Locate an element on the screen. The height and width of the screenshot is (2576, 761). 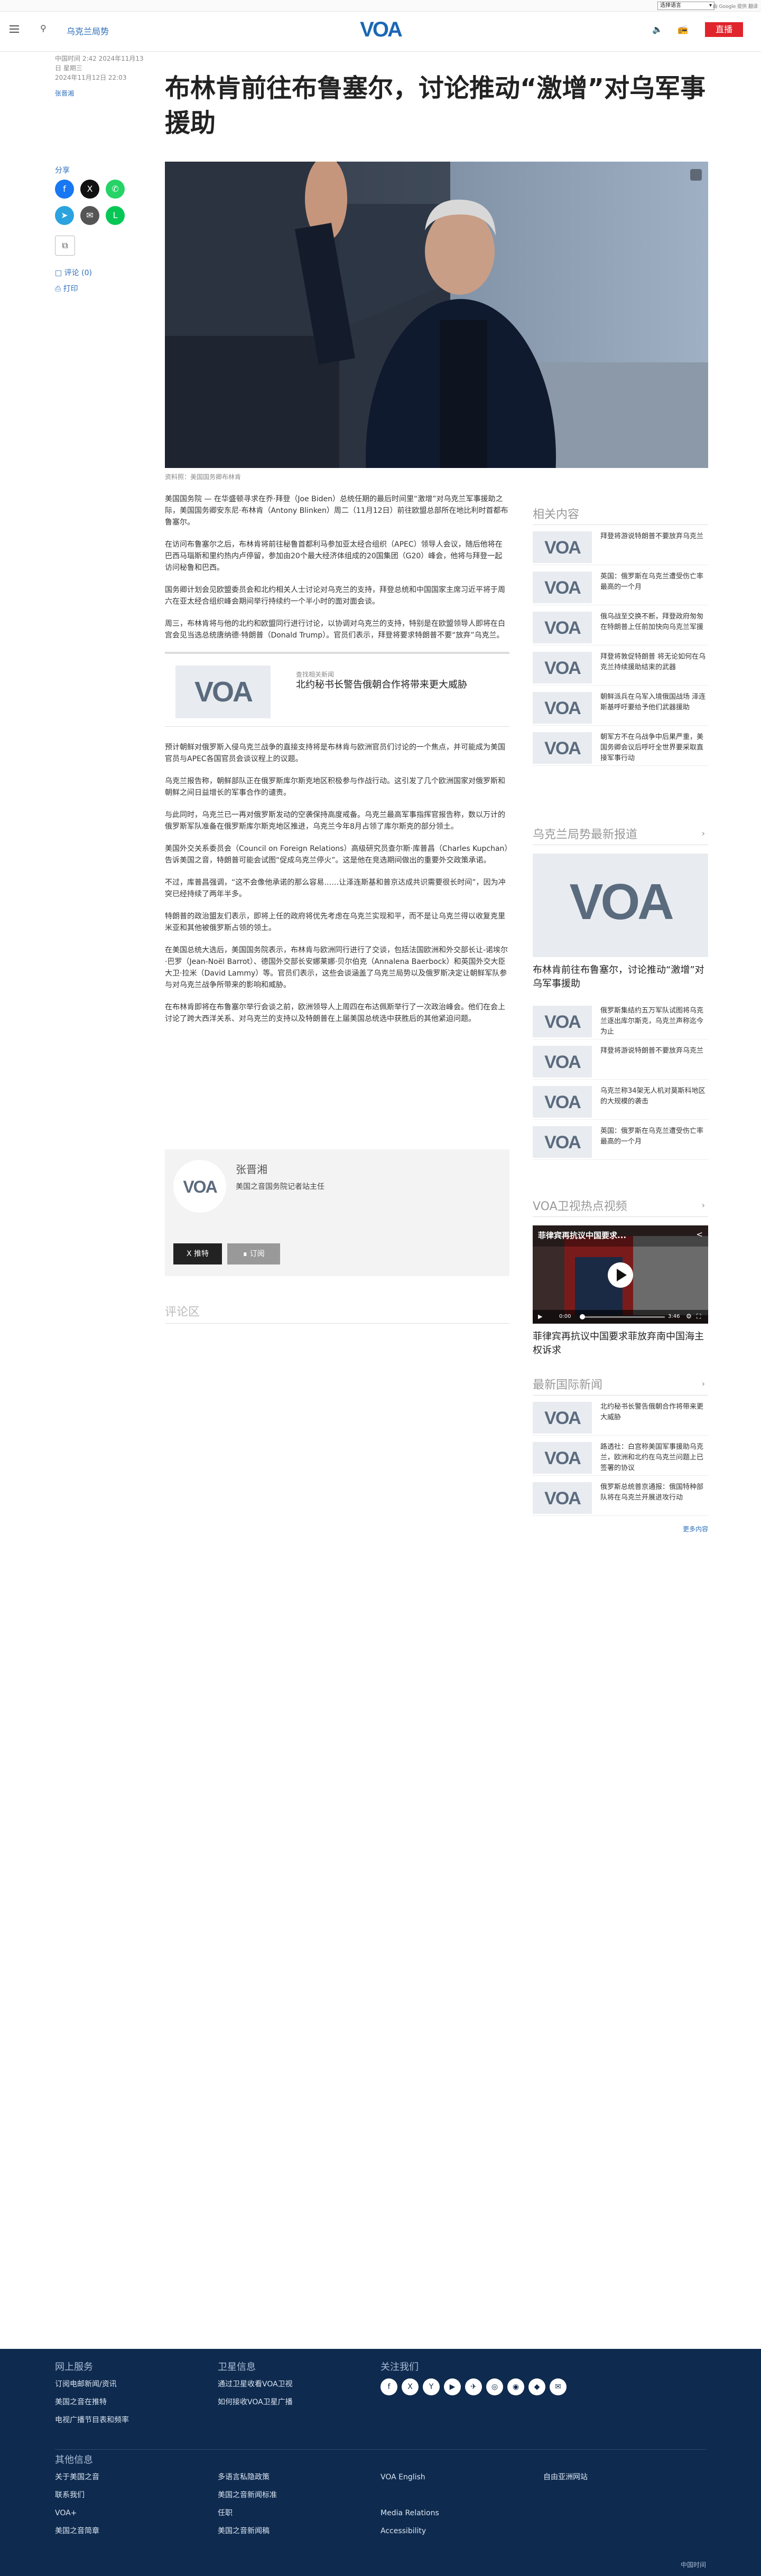
footer-link: 美国之音新闻标准 is located at coordinates (247, 2495).